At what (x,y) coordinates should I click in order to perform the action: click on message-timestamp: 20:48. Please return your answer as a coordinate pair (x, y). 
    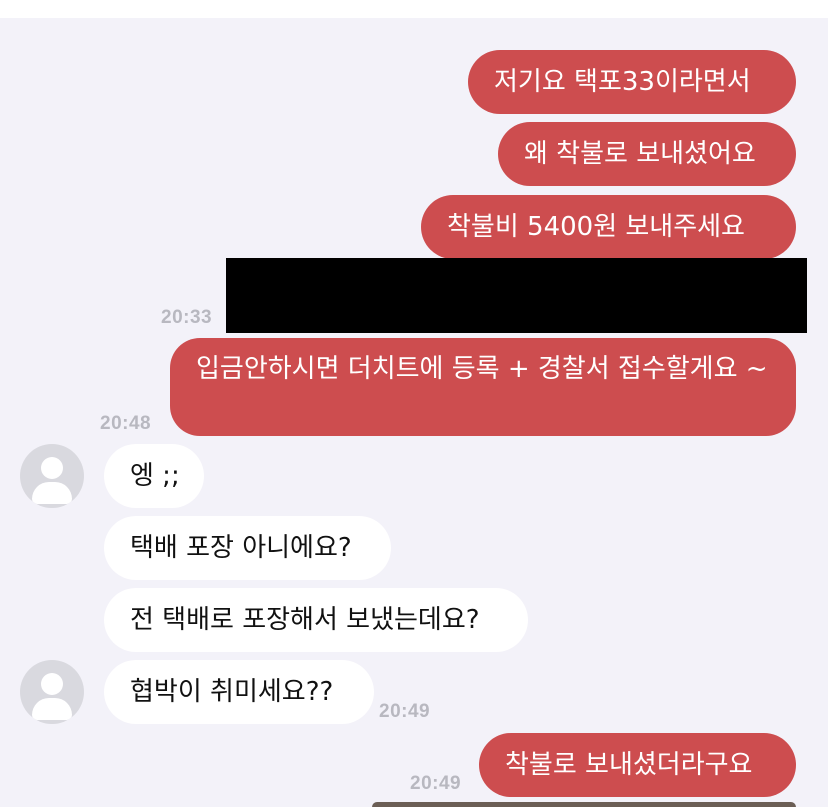
    Looking at the image, I should click on (126, 423).